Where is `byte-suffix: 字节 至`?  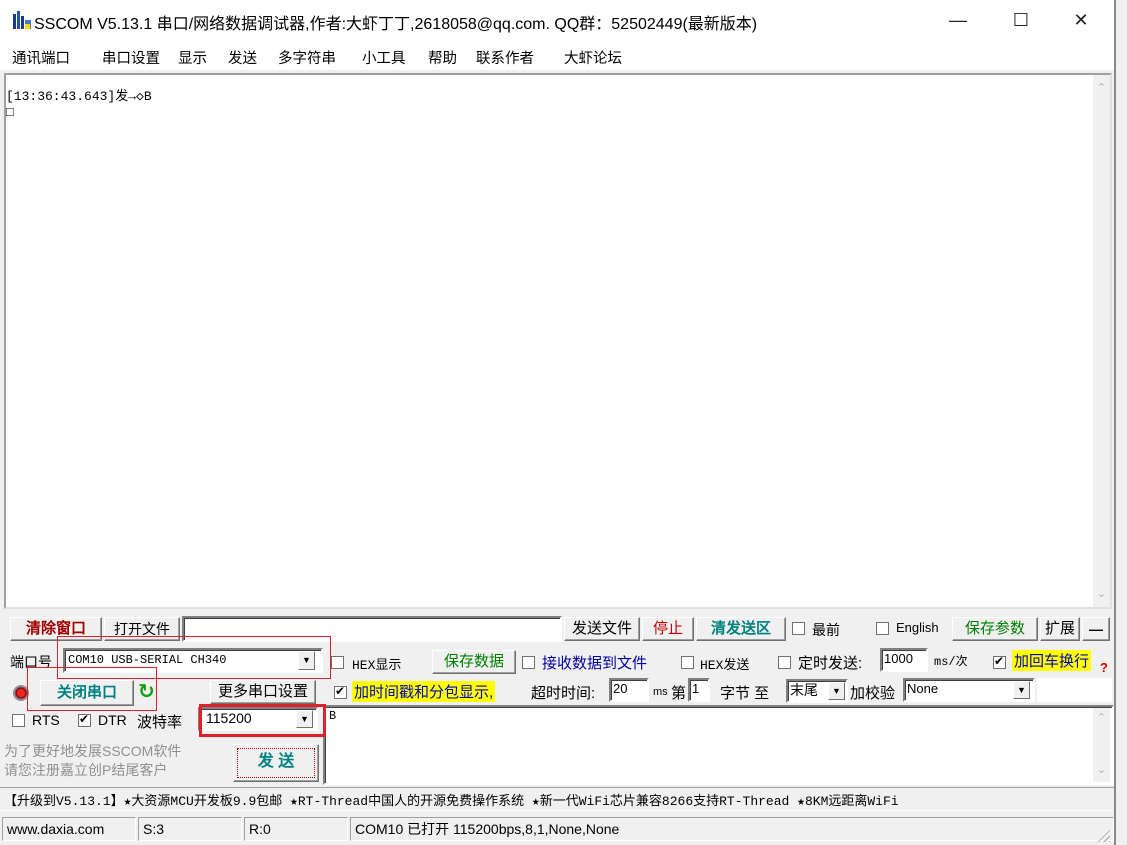 byte-suffix: 字节 至 is located at coordinates (745, 693).